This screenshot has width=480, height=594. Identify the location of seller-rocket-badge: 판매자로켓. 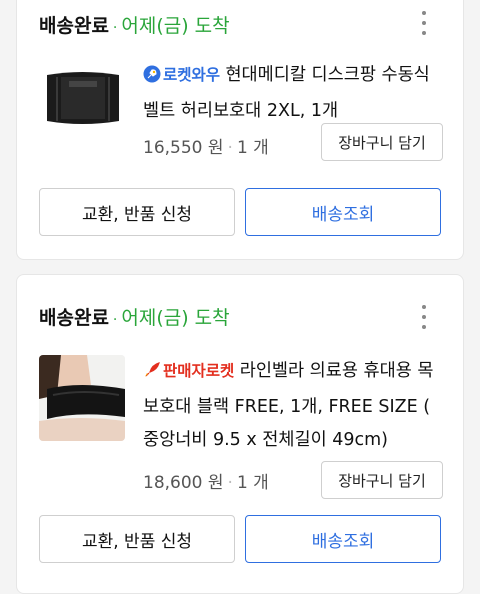
(191, 371).